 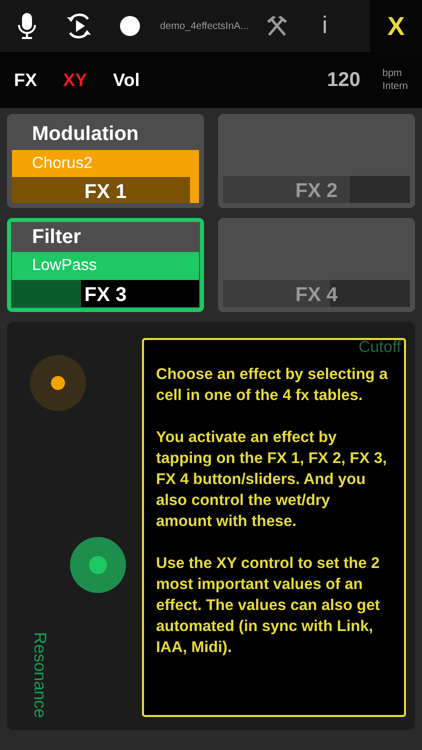 I want to click on tempo-unit: bpm, so click(x=392, y=73).